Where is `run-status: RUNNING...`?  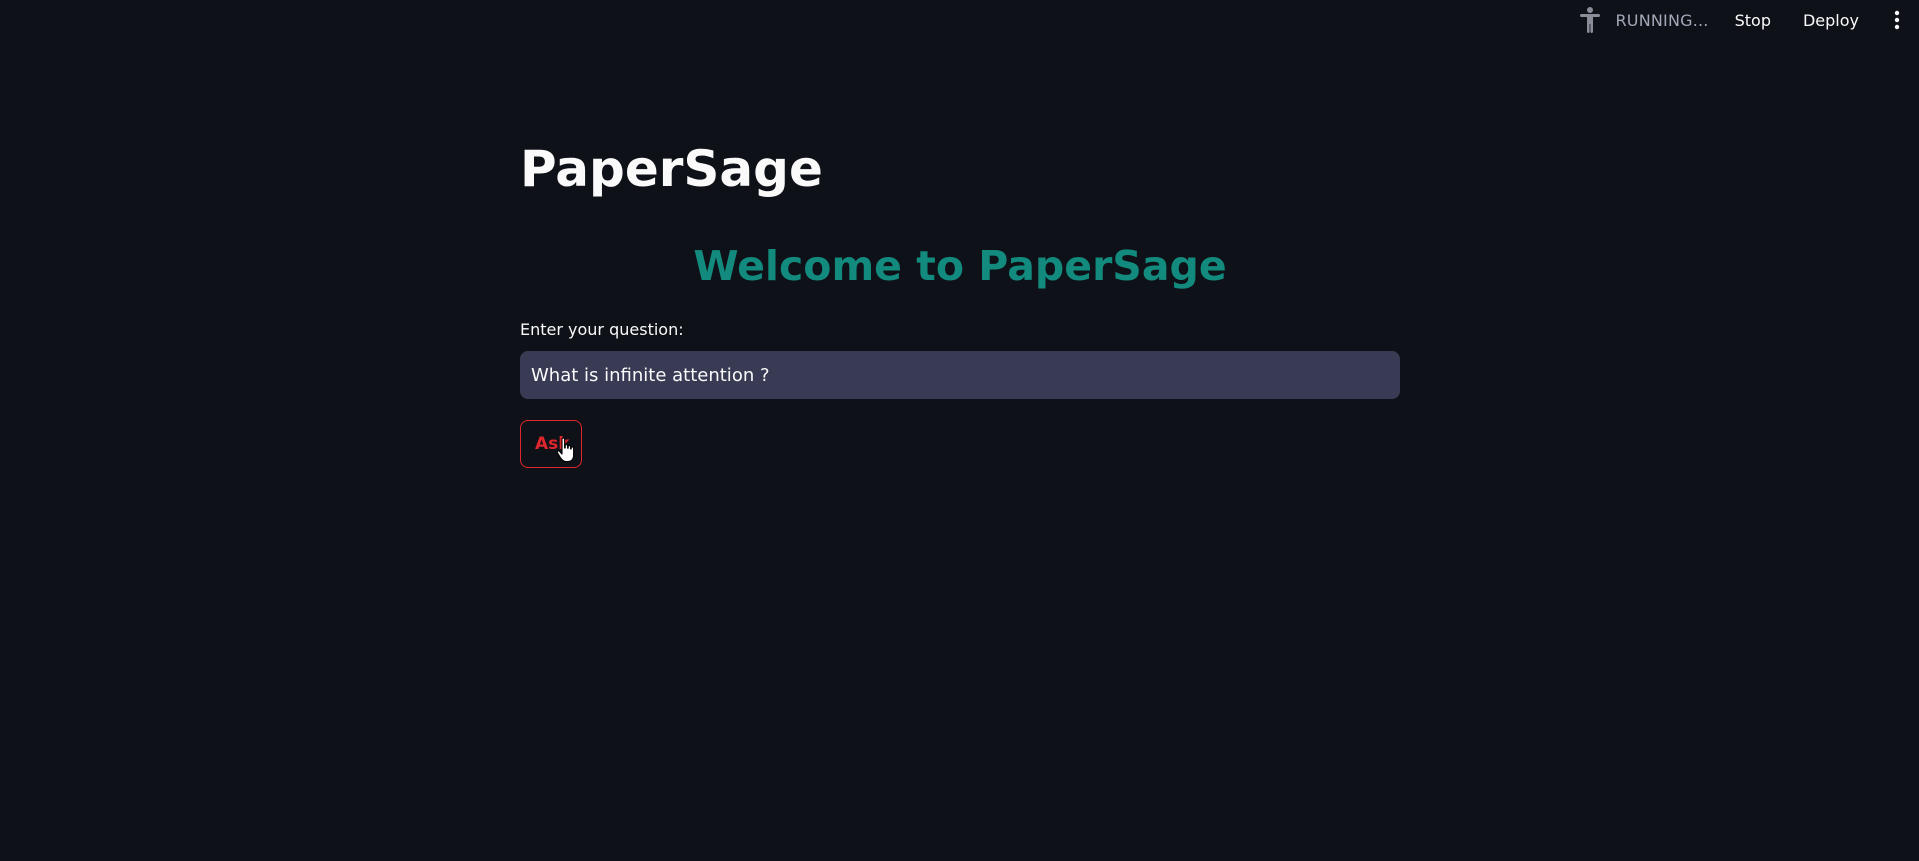 run-status: RUNNING... is located at coordinates (1642, 20).